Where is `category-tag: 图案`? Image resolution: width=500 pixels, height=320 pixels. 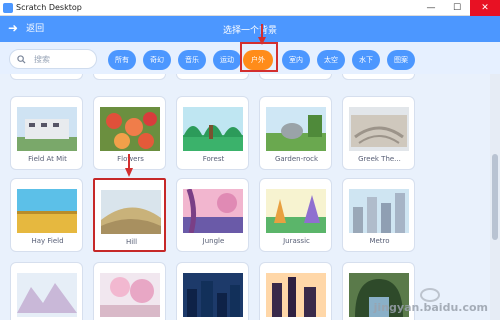
category-tag: 图案 is located at coordinates (401, 60).